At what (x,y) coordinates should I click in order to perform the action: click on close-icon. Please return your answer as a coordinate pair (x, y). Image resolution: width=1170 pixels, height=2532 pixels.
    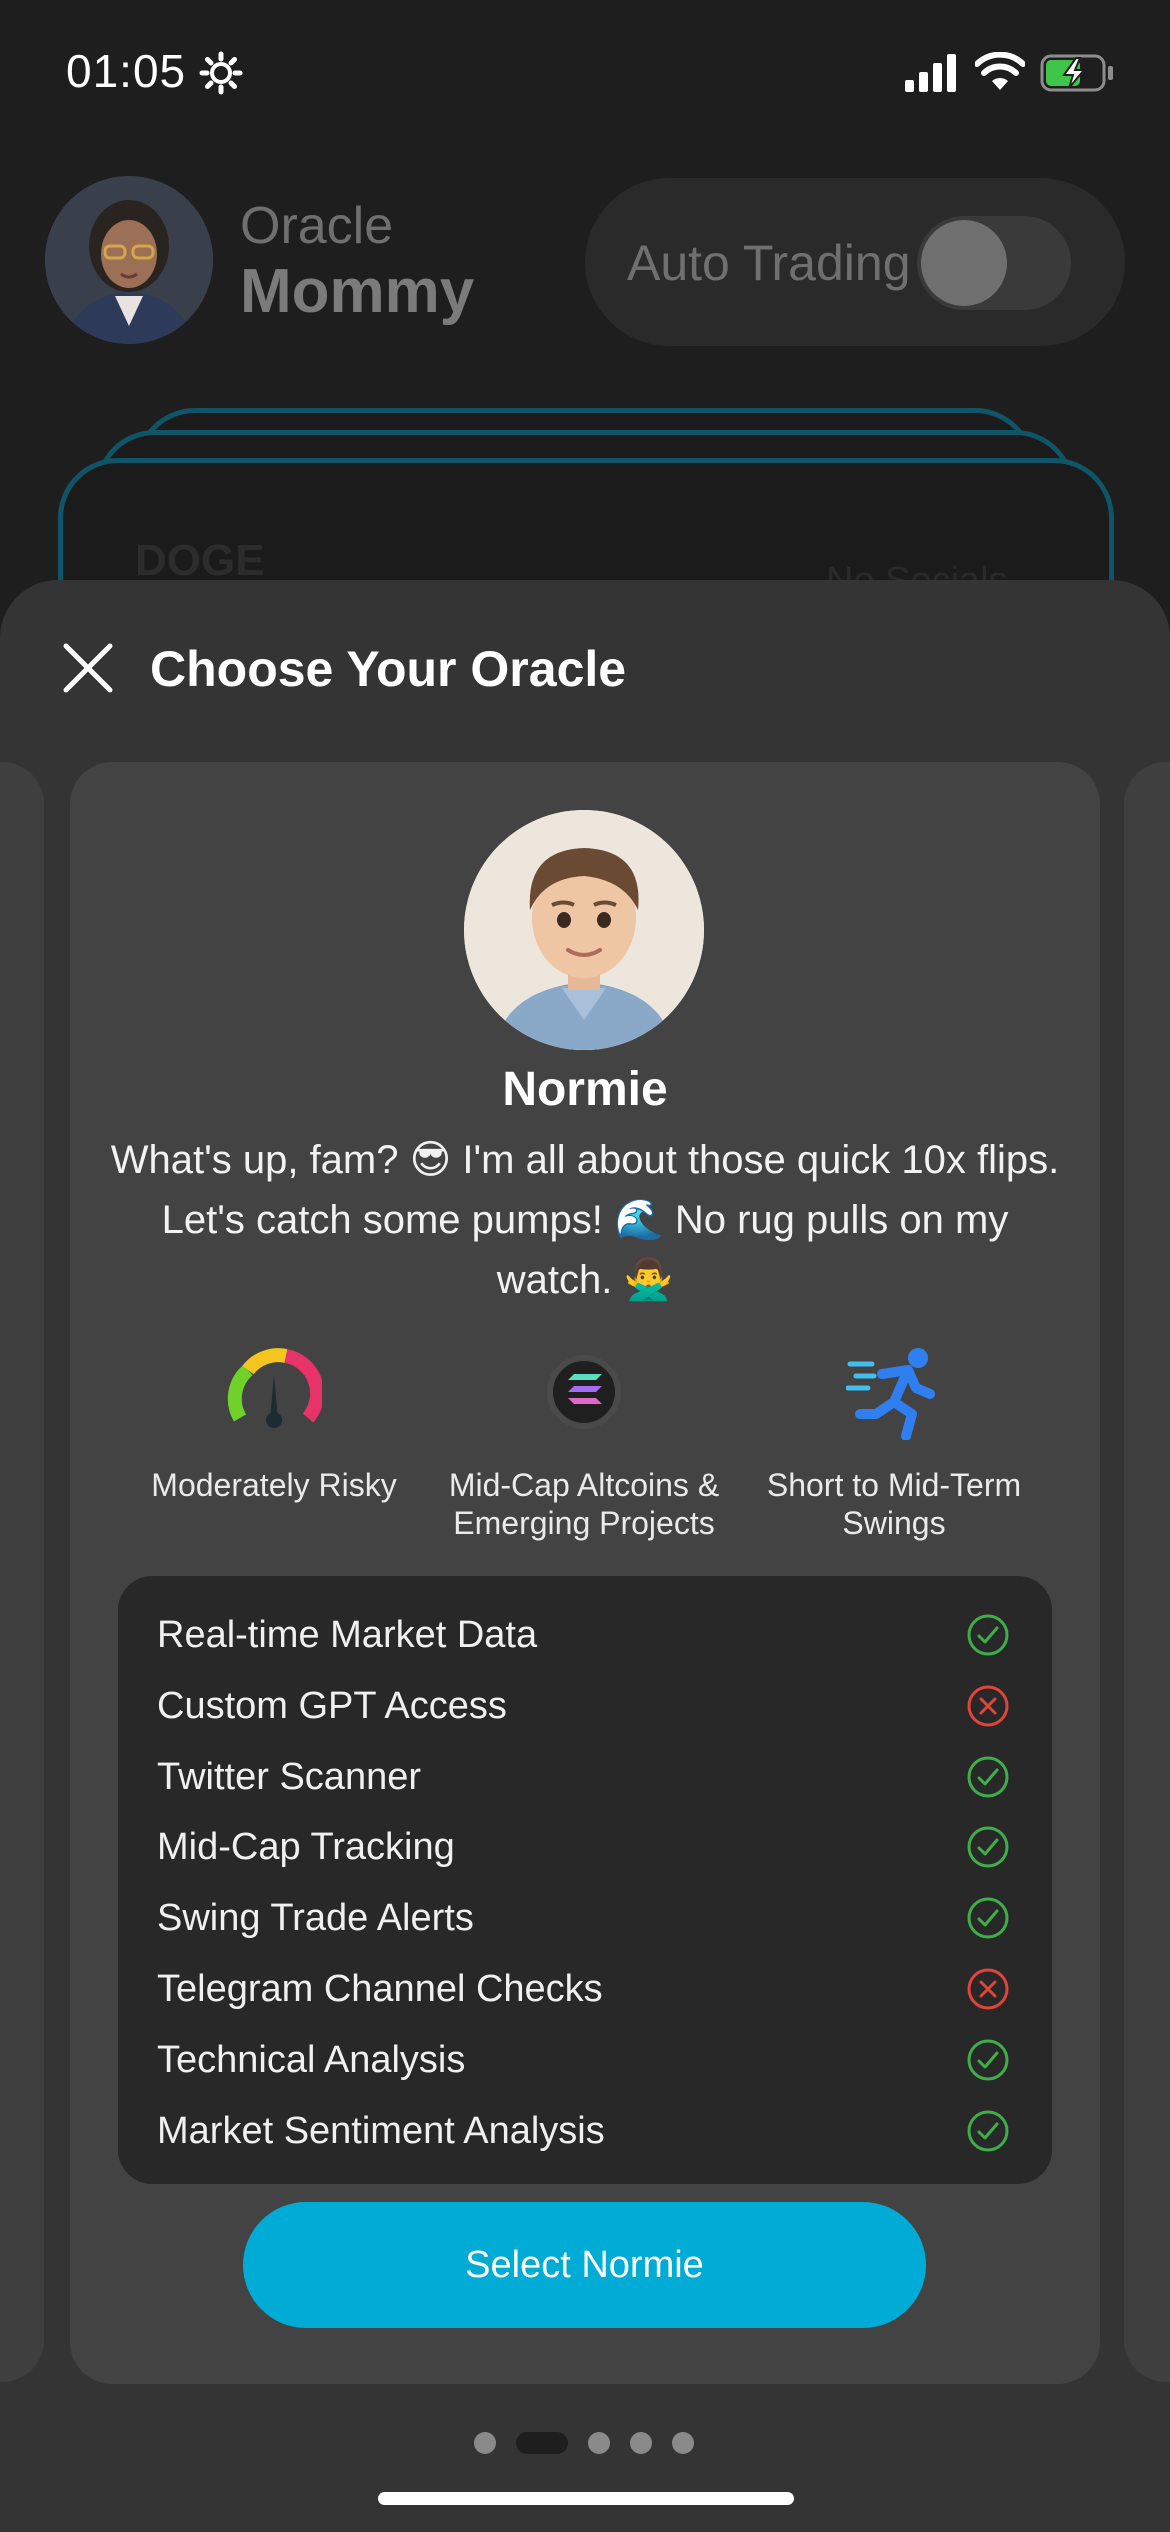
    Looking at the image, I should click on (88, 668).